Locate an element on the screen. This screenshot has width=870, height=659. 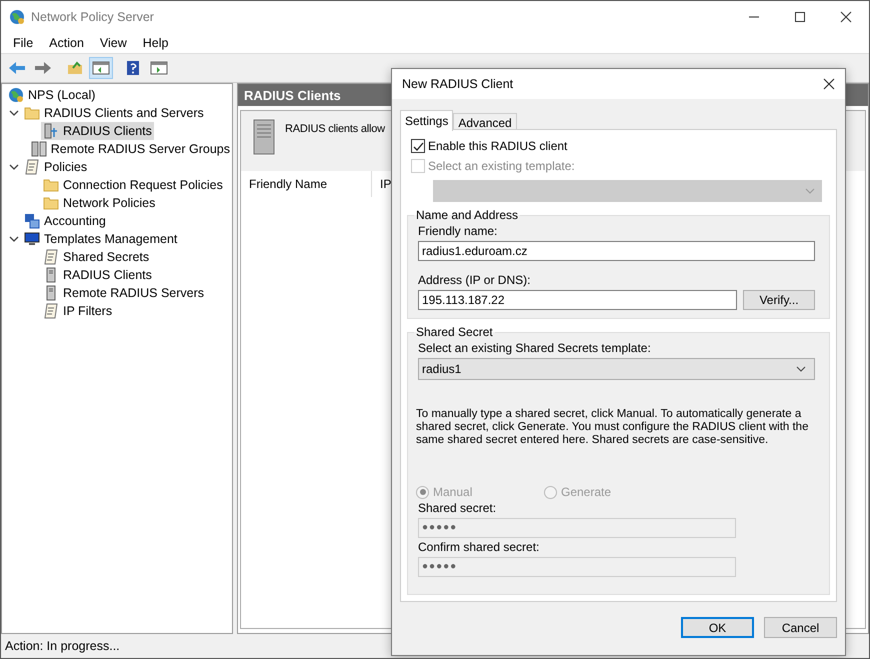
action-pane-icon is located at coordinates (159, 68).